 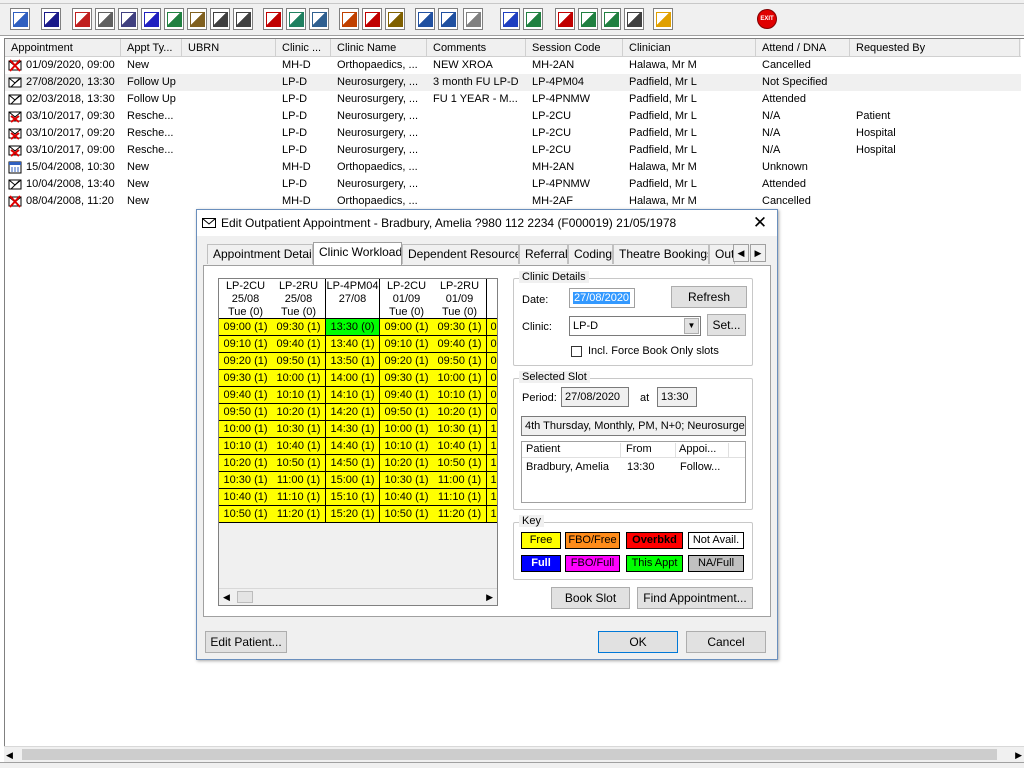 I want to click on grid-slot: 11:00 (1), so click(x=460, y=480).